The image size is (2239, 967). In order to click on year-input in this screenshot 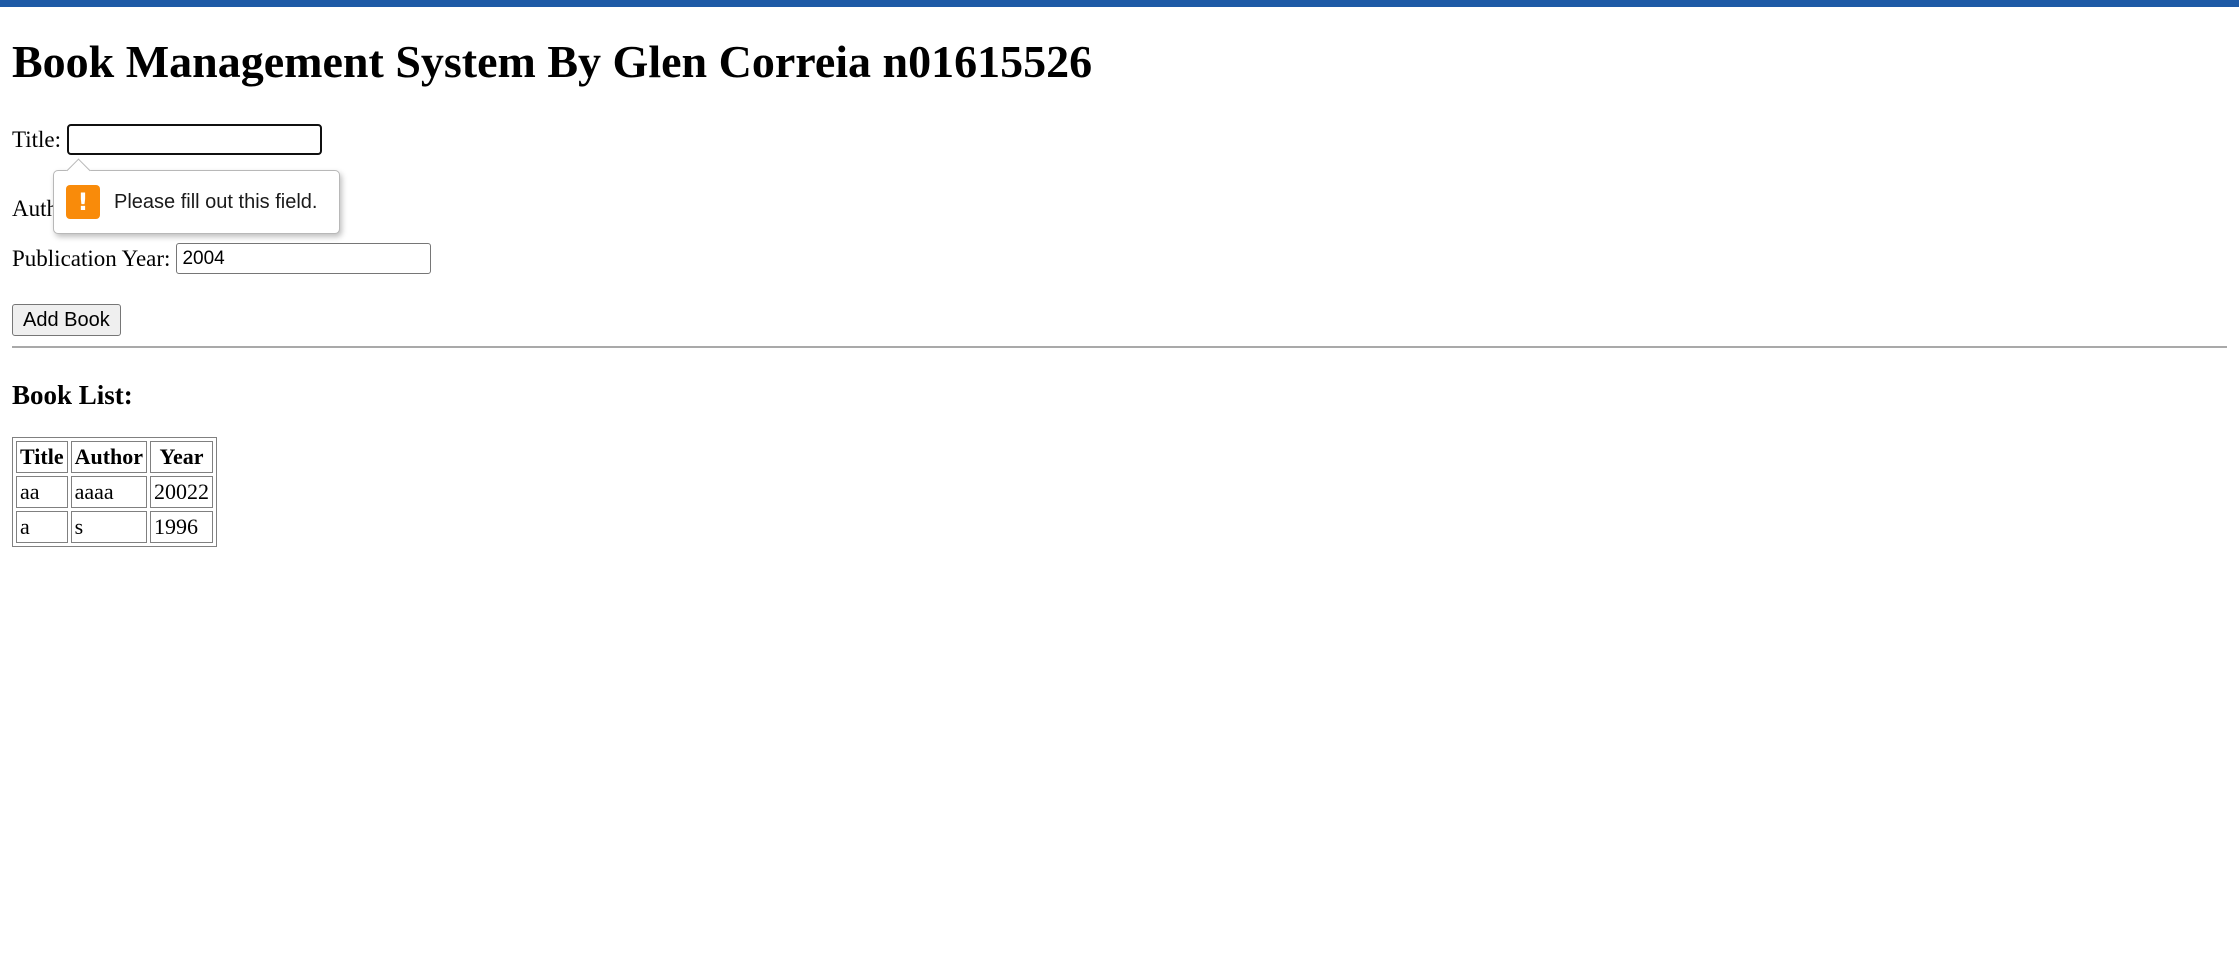, I will do `click(304, 258)`.